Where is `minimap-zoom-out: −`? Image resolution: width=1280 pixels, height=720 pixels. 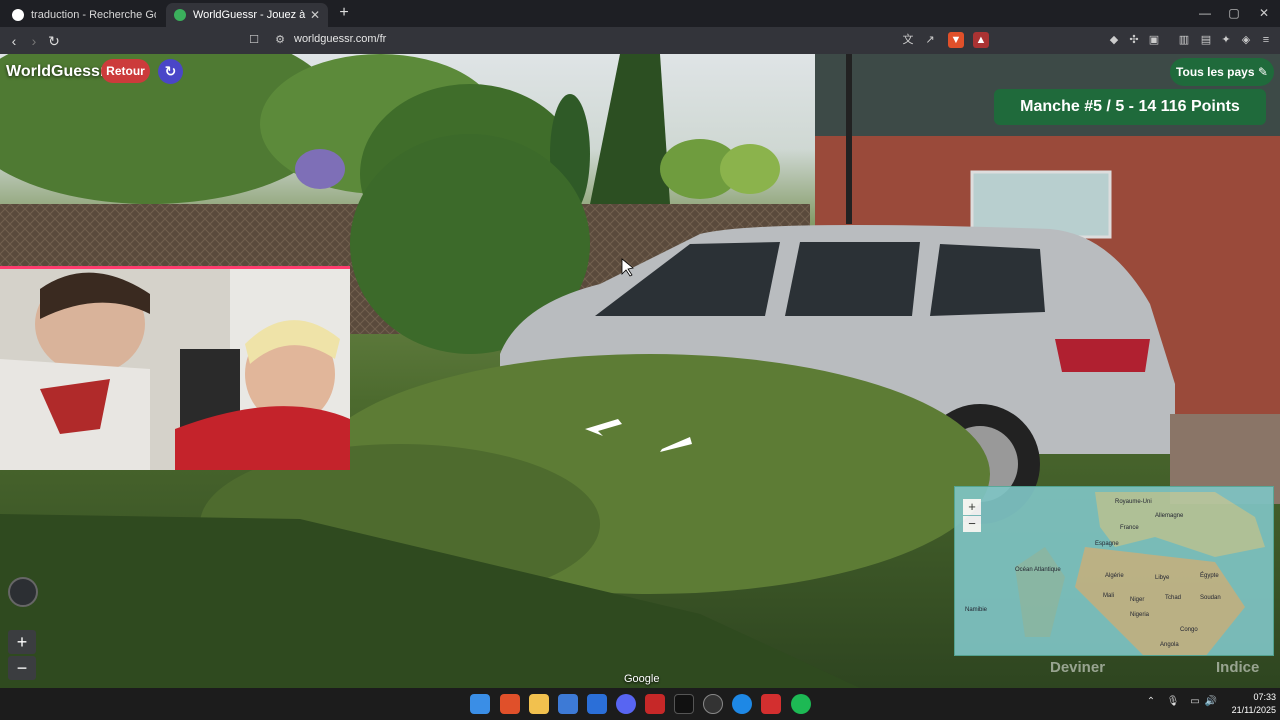 minimap-zoom-out: − is located at coordinates (972, 524).